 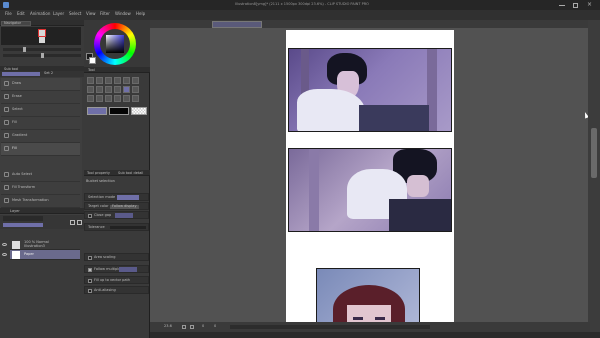 I want to click on target-color-select: Follow display, so click(x=124, y=206).